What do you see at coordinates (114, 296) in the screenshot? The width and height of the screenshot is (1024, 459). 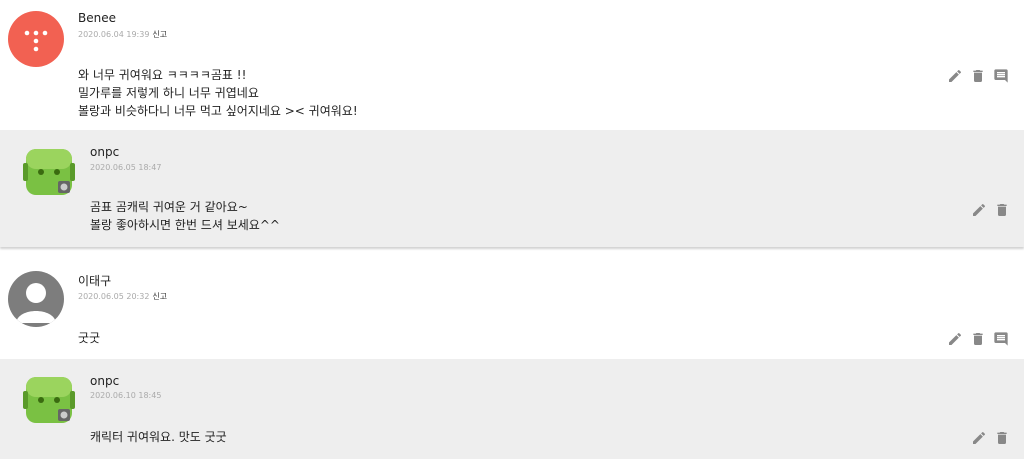 I see `comment-date: 2020.06.05 20:32` at bounding box center [114, 296].